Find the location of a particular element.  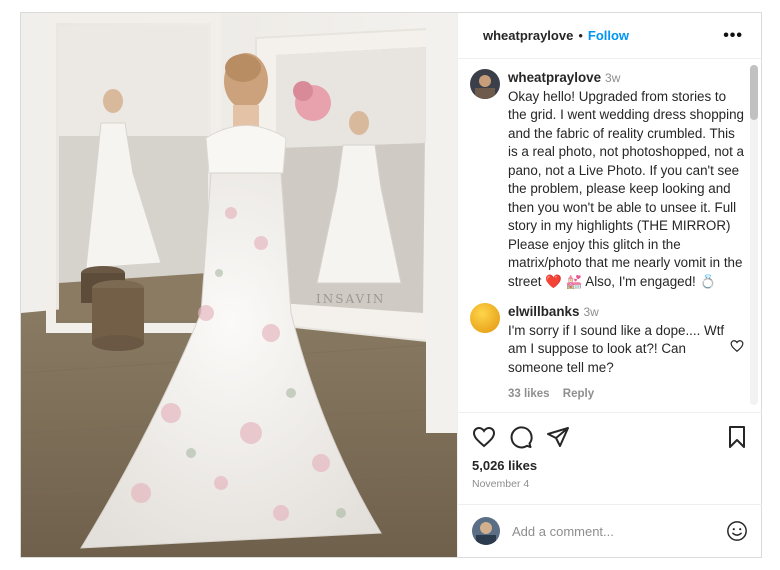

save-bookmark-icon is located at coordinates (737, 437).